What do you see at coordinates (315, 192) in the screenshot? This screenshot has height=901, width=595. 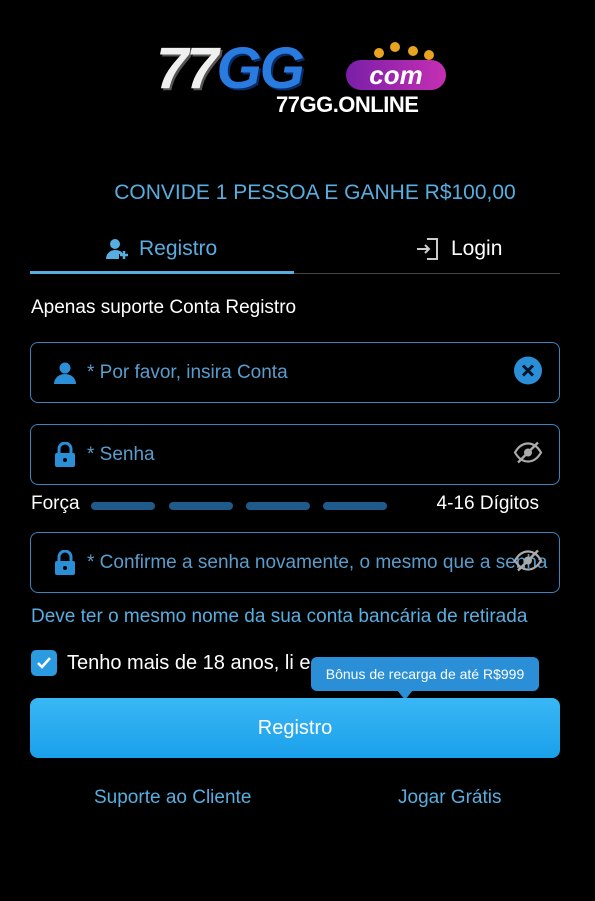 I see `promo-banner: CONVIDE 1 PESSOA E GANHE R$100,00` at bounding box center [315, 192].